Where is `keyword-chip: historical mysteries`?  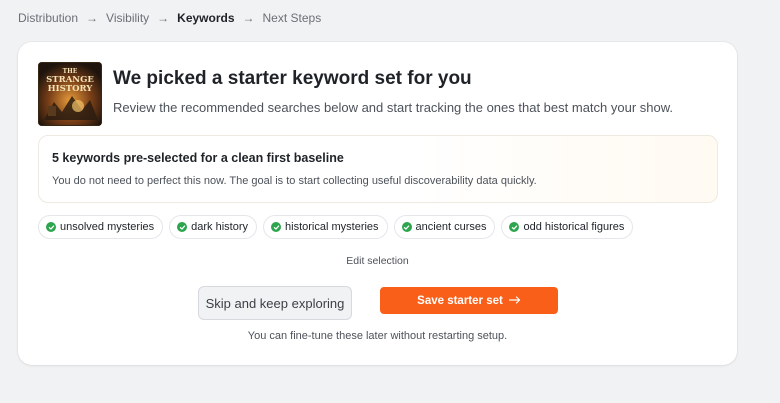
keyword-chip: historical mysteries is located at coordinates (325, 227).